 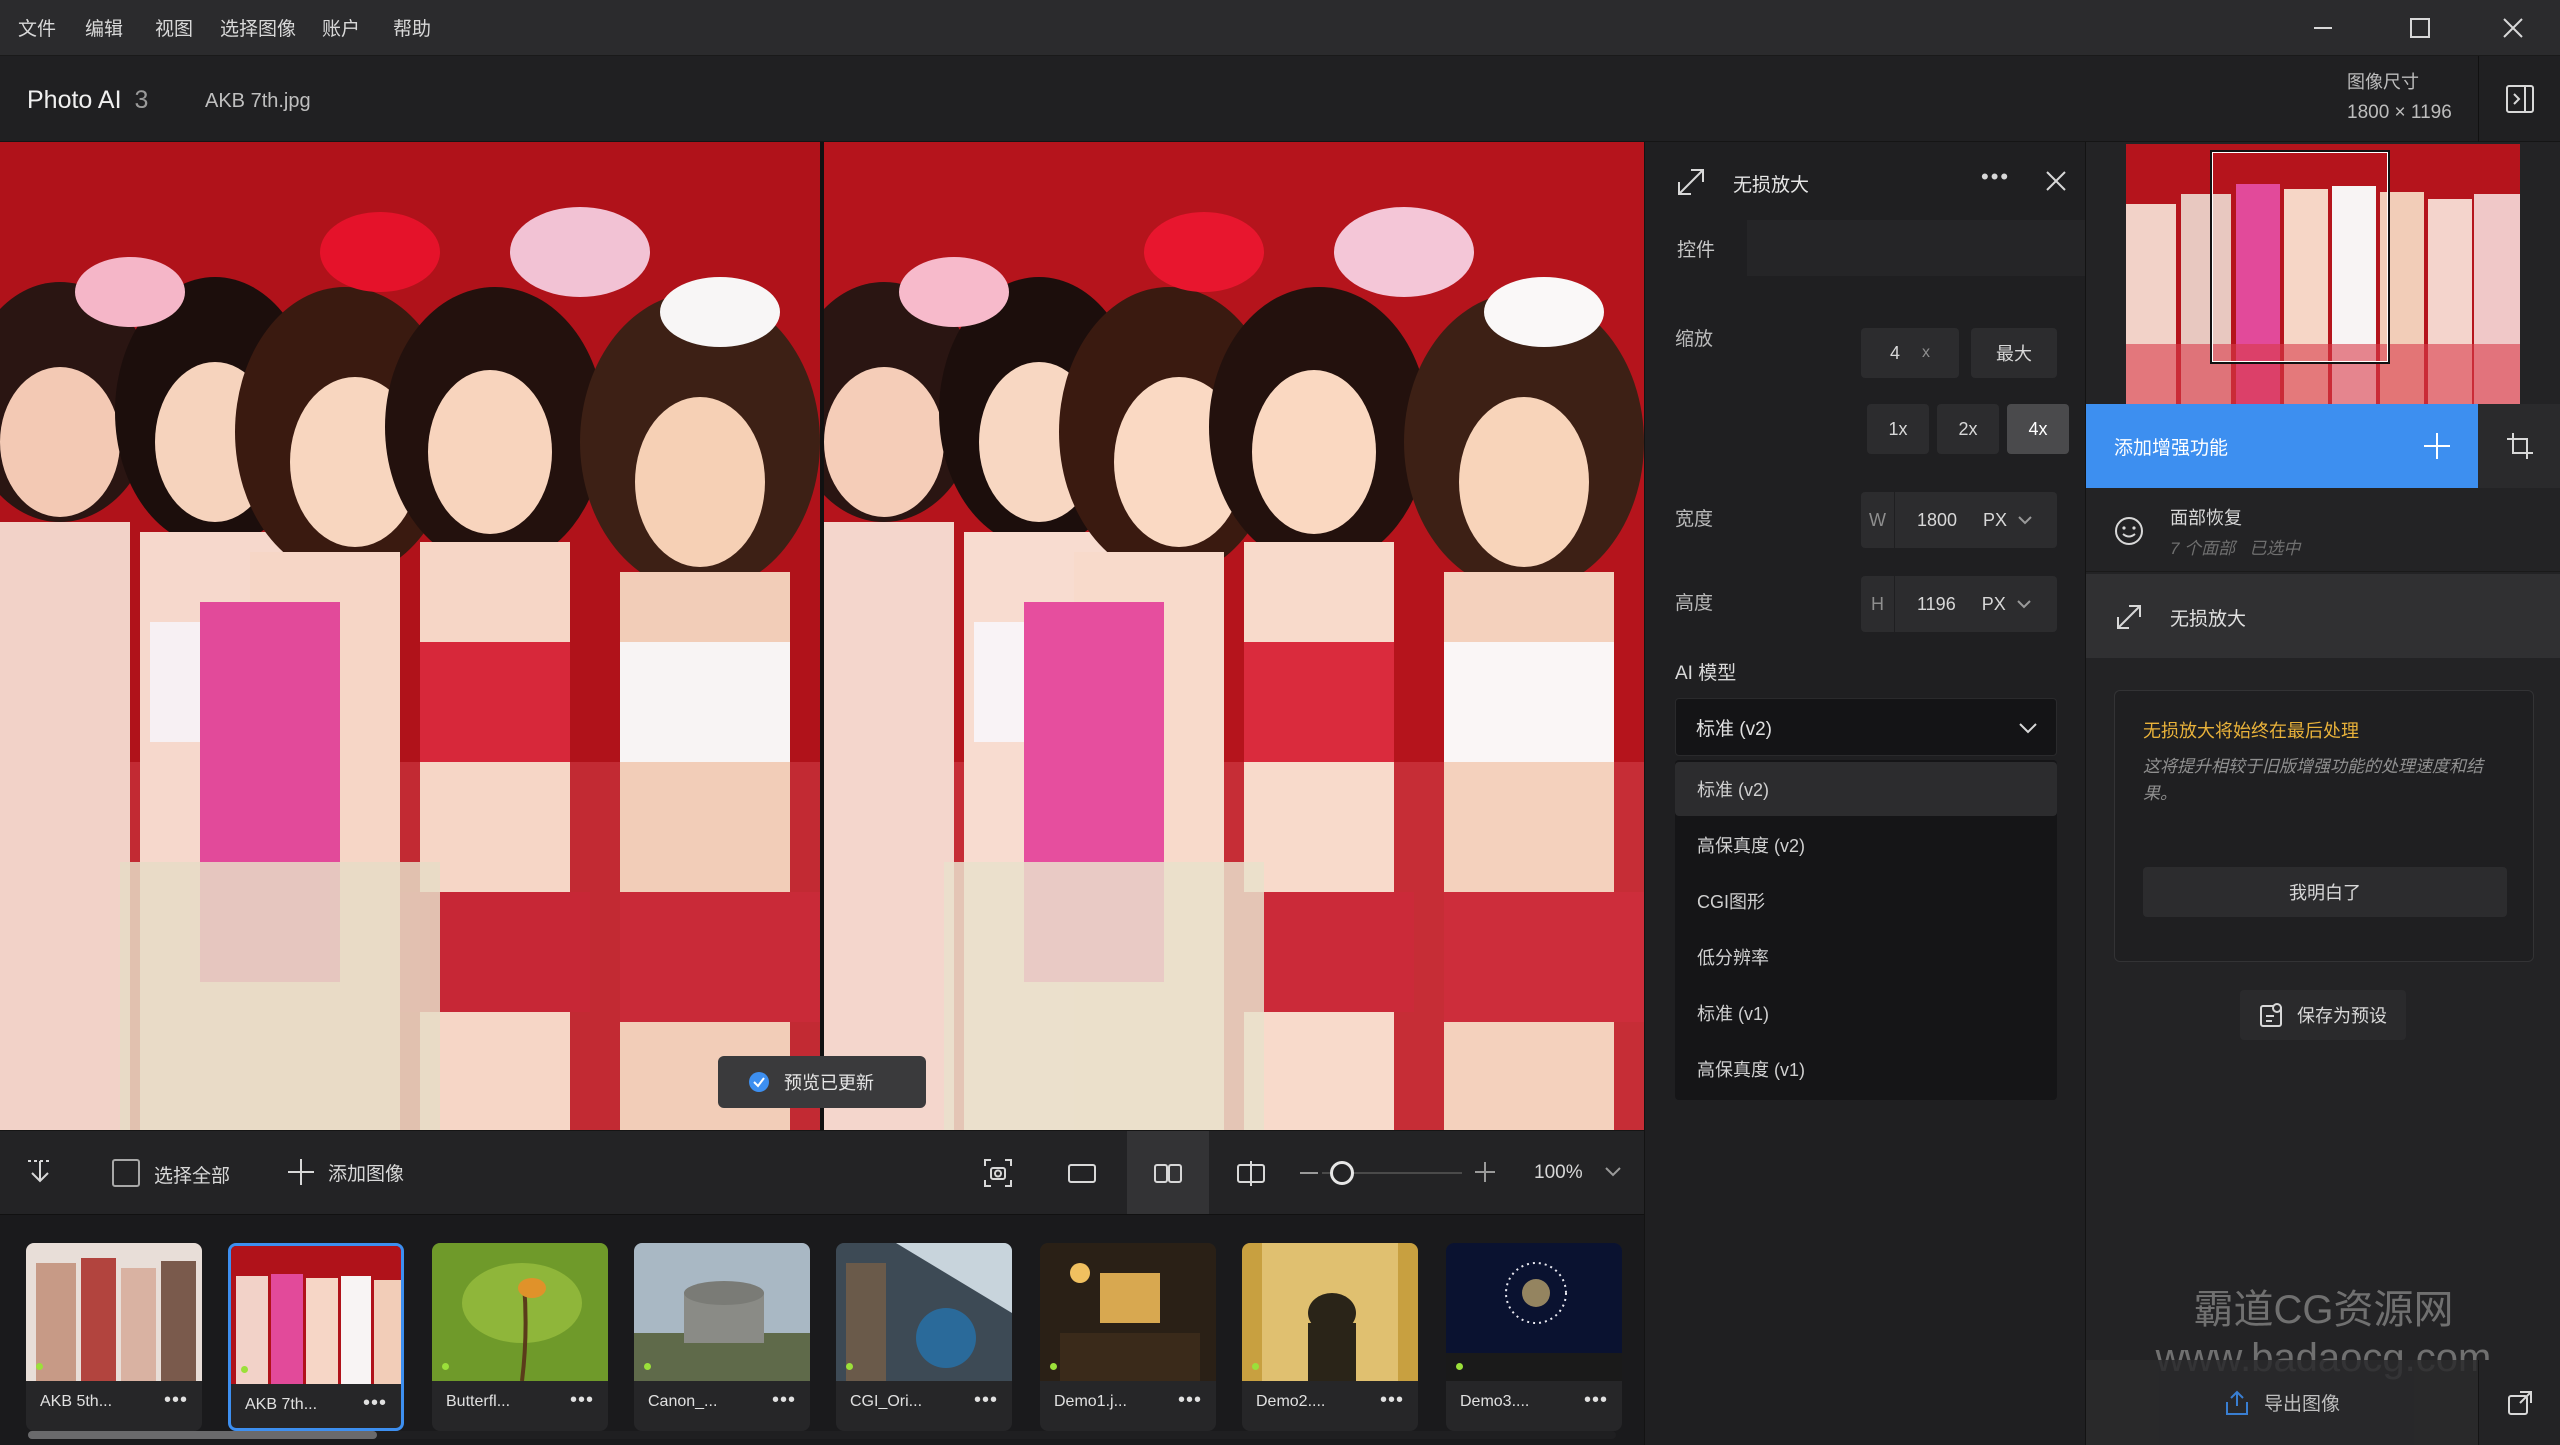 I want to click on filmstrip-scrollbar-track, so click(x=822, y=1435).